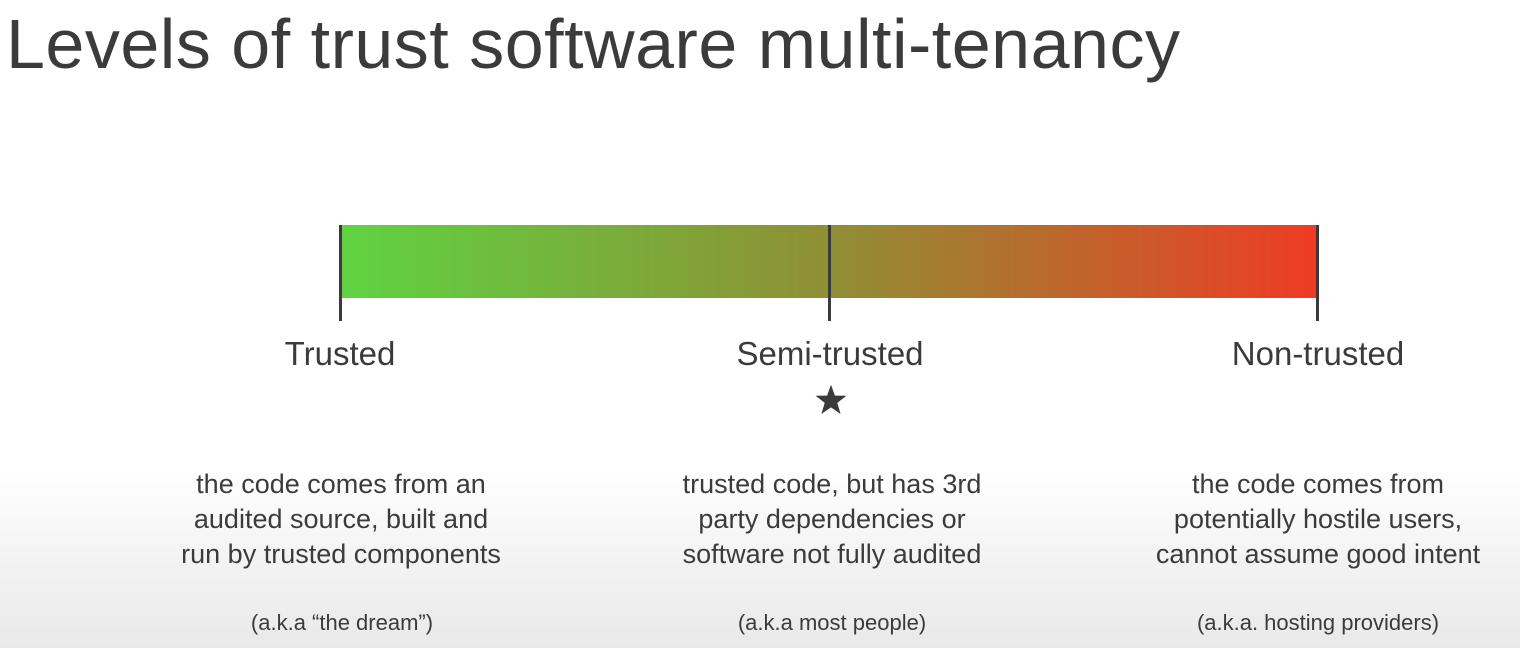 Image resolution: width=1520 pixels, height=648 pixels. Describe the element at coordinates (341, 484) in the screenshot. I see `description-line: the code comes from an` at that location.